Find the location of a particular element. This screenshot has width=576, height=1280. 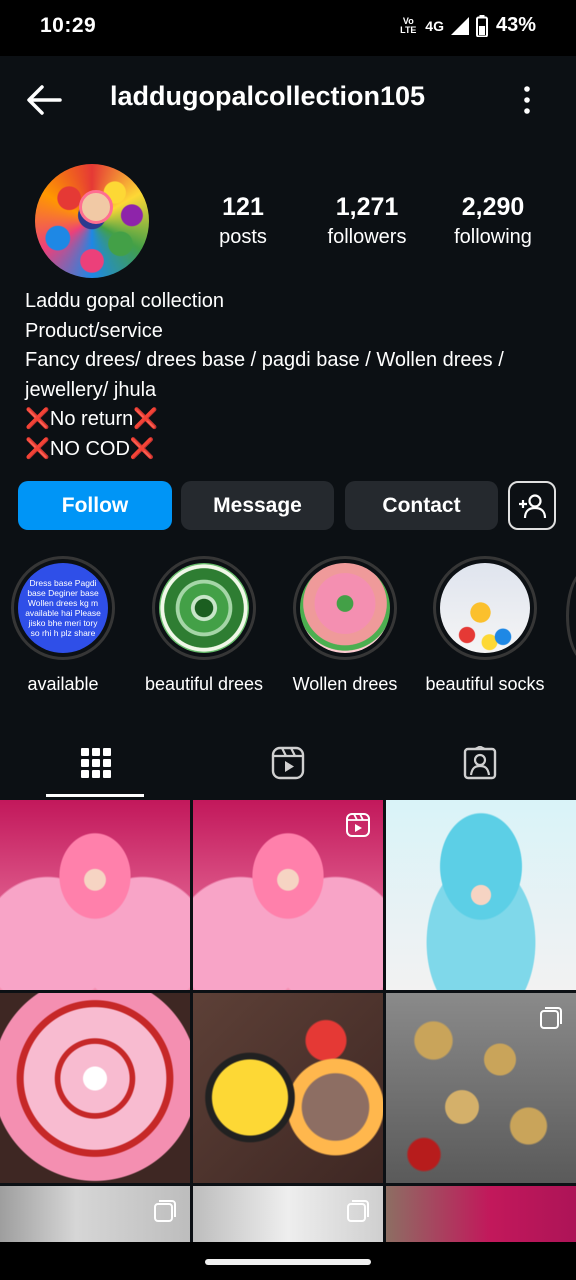

posts-stat: 121 posts is located at coordinates (243, 222).